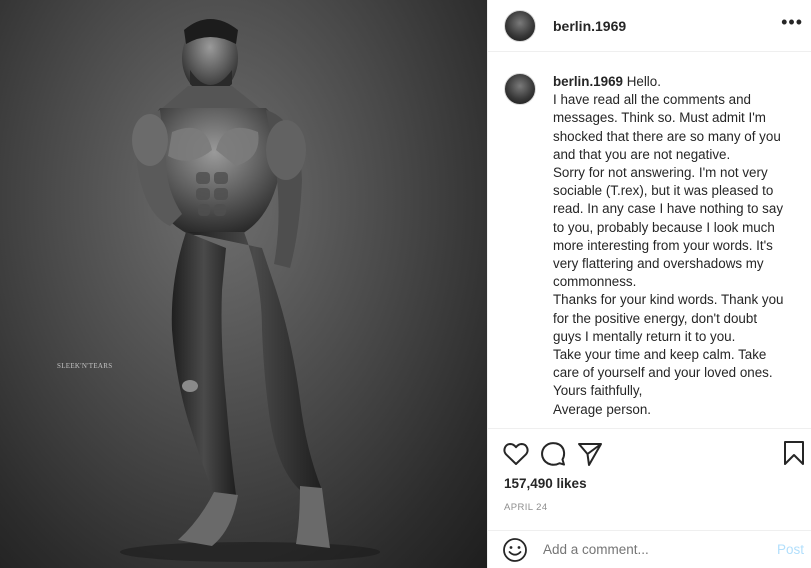  What do you see at coordinates (663, 373) in the screenshot?
I see `caption-line: care of yourself and your loved ones.` at bounding box center [663, 373].